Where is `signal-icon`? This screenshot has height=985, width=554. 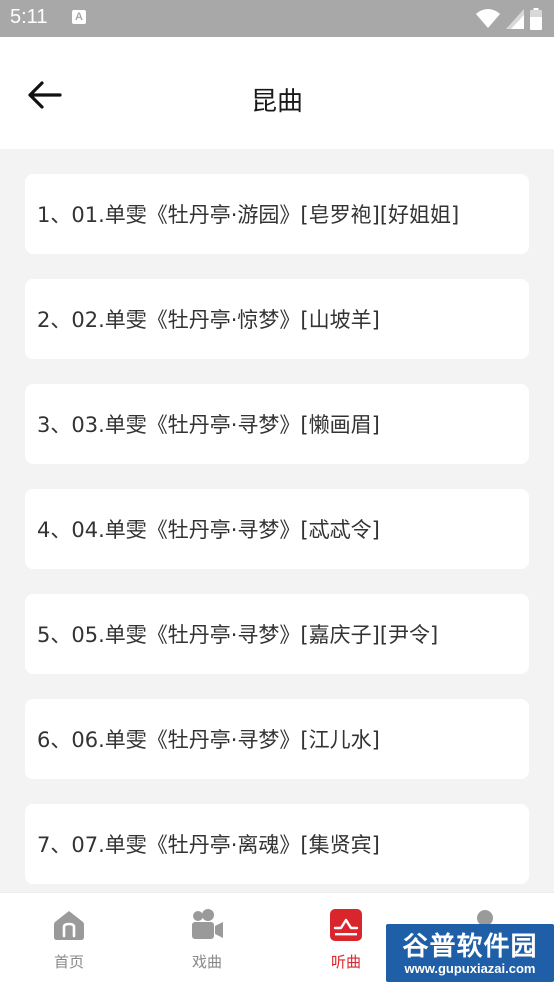
signal-icon is located at coordinates (515, 19).